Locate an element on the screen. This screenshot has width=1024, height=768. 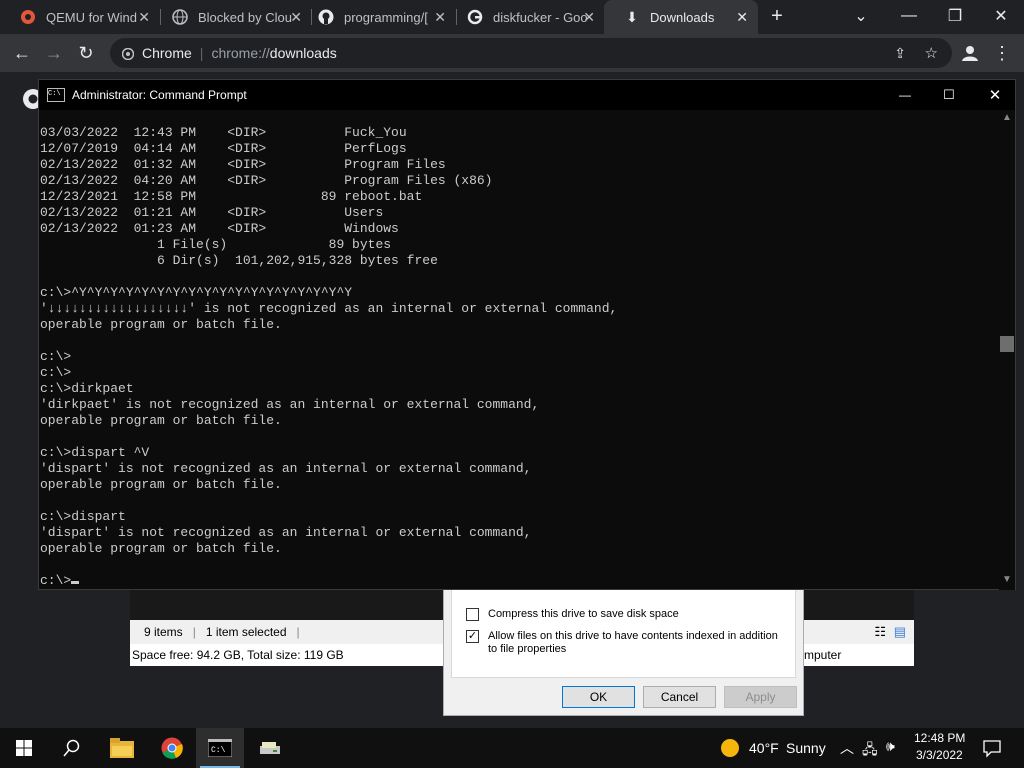
scroll-down-arrow: ▼ is located at coordinates (1007, 579).